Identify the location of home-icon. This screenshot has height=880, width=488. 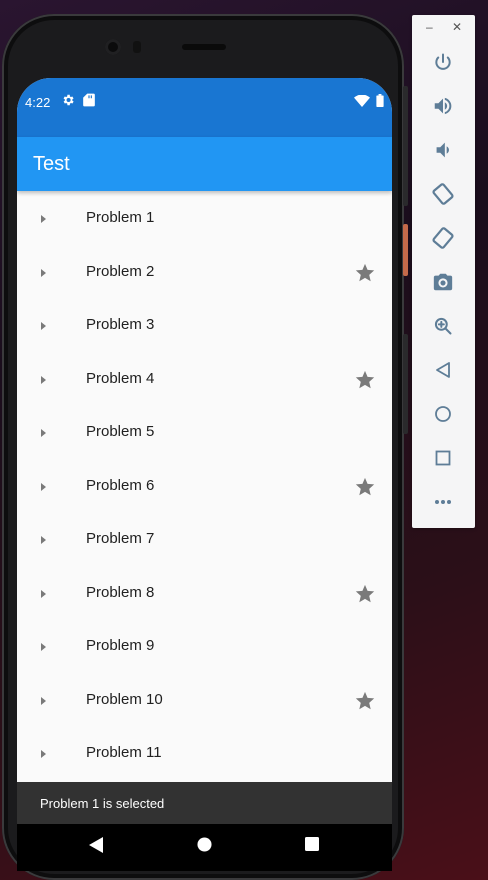
(443, 414).